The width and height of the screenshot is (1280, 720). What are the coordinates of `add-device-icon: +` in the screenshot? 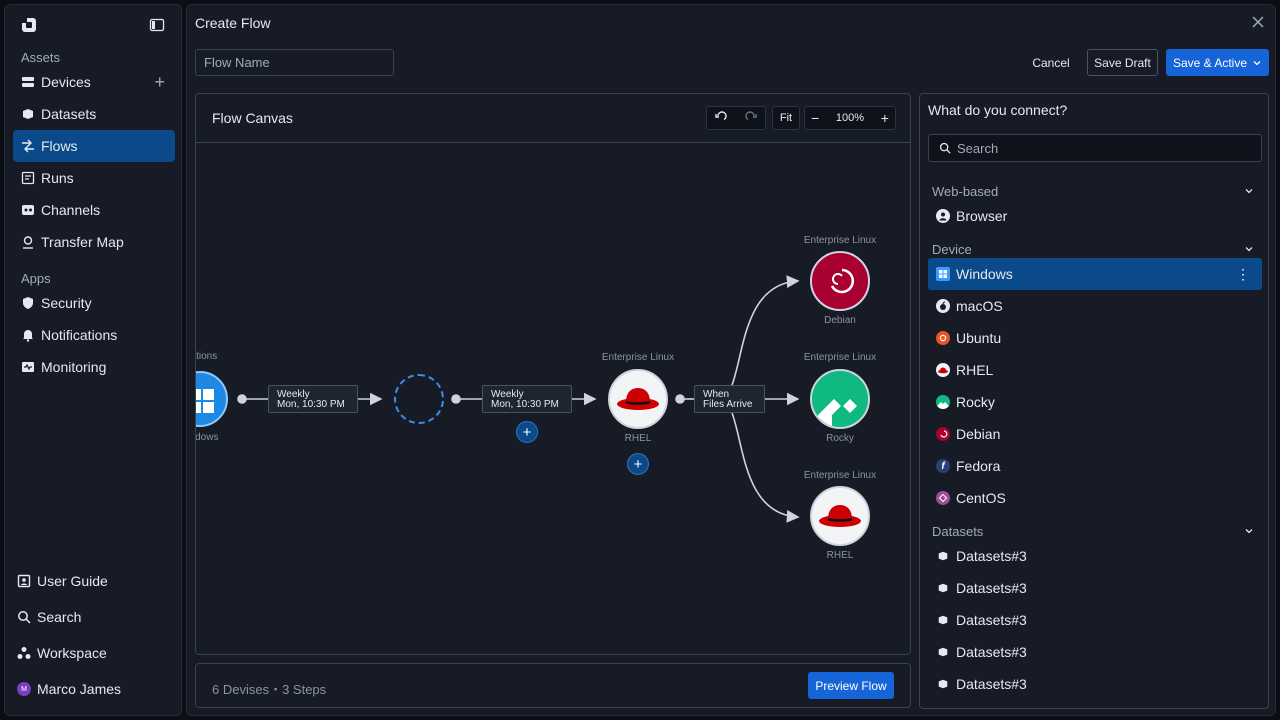 It's located at (159, 82).